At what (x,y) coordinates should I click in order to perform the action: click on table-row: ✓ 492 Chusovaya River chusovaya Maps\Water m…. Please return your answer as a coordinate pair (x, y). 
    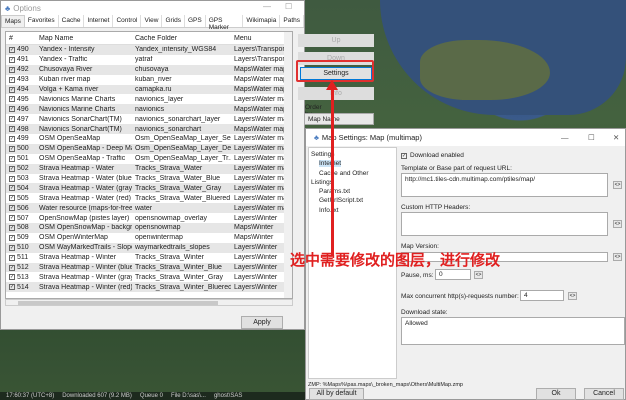
    Looking at the image, I should click on (149, 69).